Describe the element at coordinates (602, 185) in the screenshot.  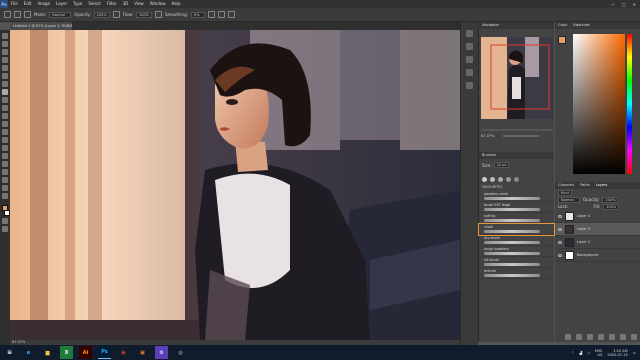
I see `layers-tab: Layers` at that location.